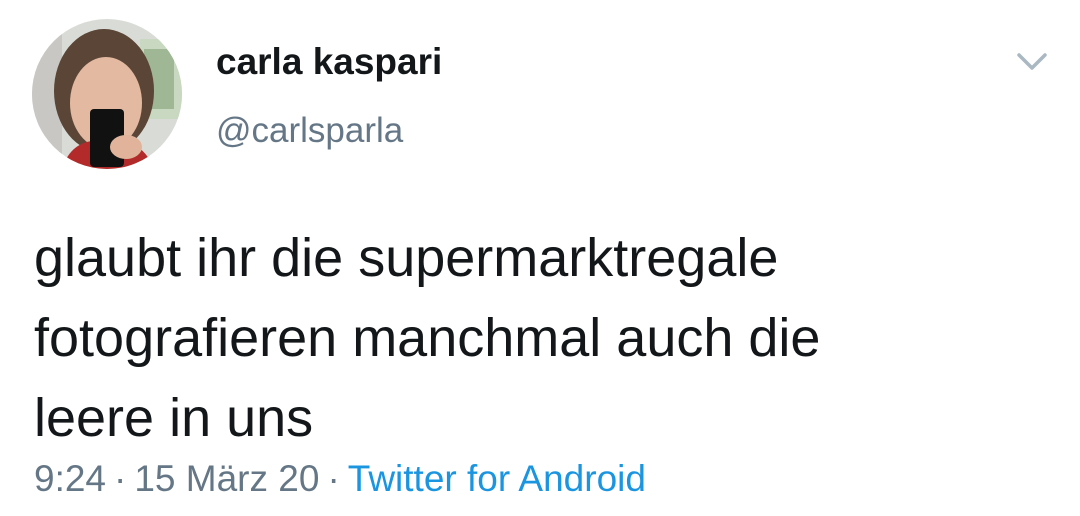 The image size is (1080, 516). What do you see at coordinates (329, 62) in the screenshot?
I see `display-name: carla kaspari` at bounding box center [329, 62].